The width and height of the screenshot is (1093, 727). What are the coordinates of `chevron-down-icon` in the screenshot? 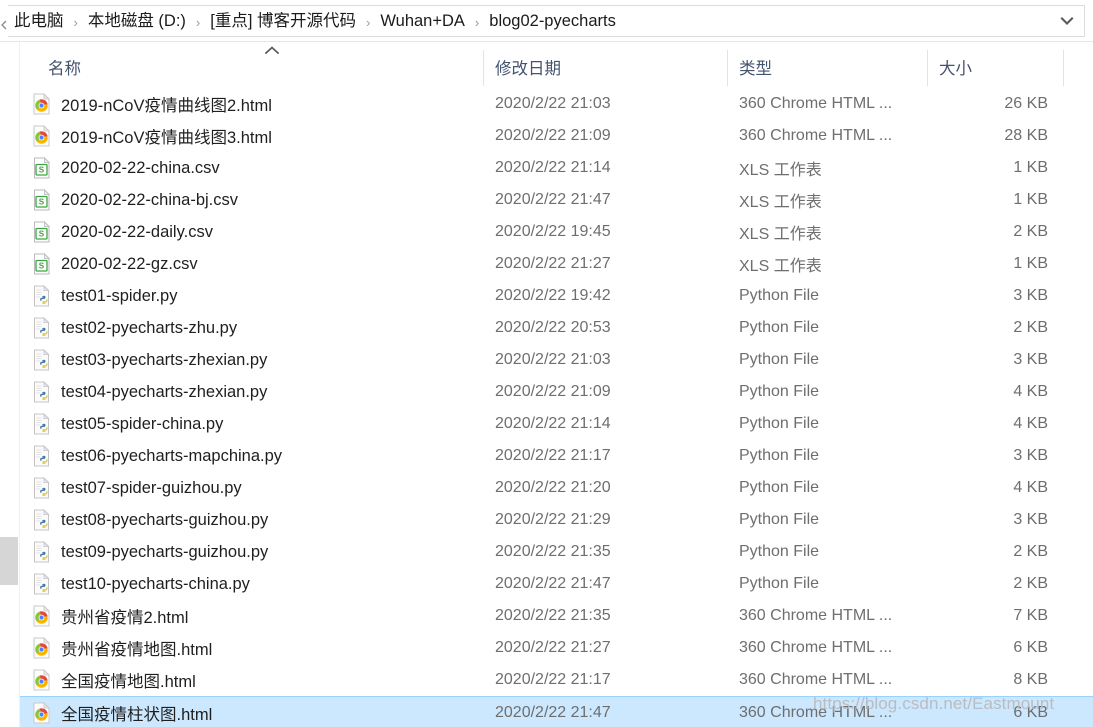 It's located at (1067, 21).